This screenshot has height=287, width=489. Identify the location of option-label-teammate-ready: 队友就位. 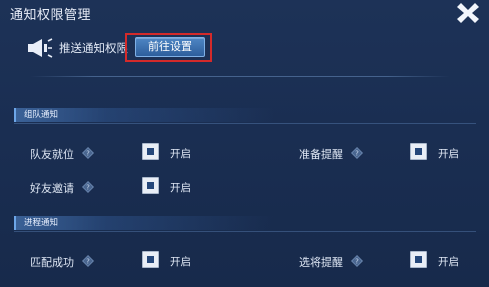
(52, 154).